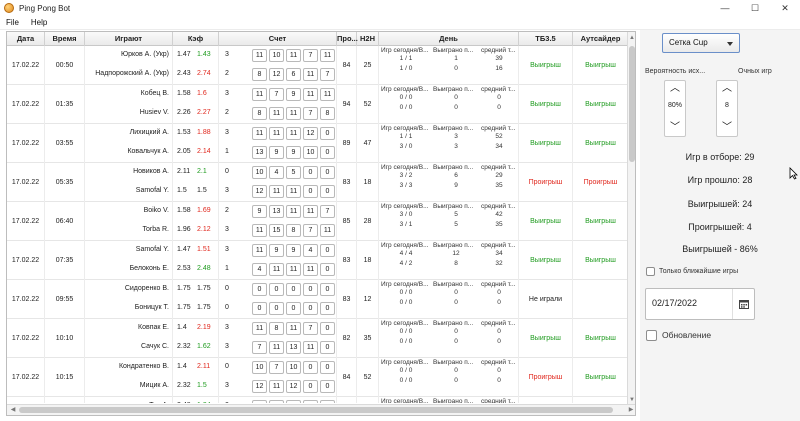 The width and height of the screenshot is (800, 421). Describe the element at coordinates (310, 328) in the screenshot. I see `set-score: 7` at that location.